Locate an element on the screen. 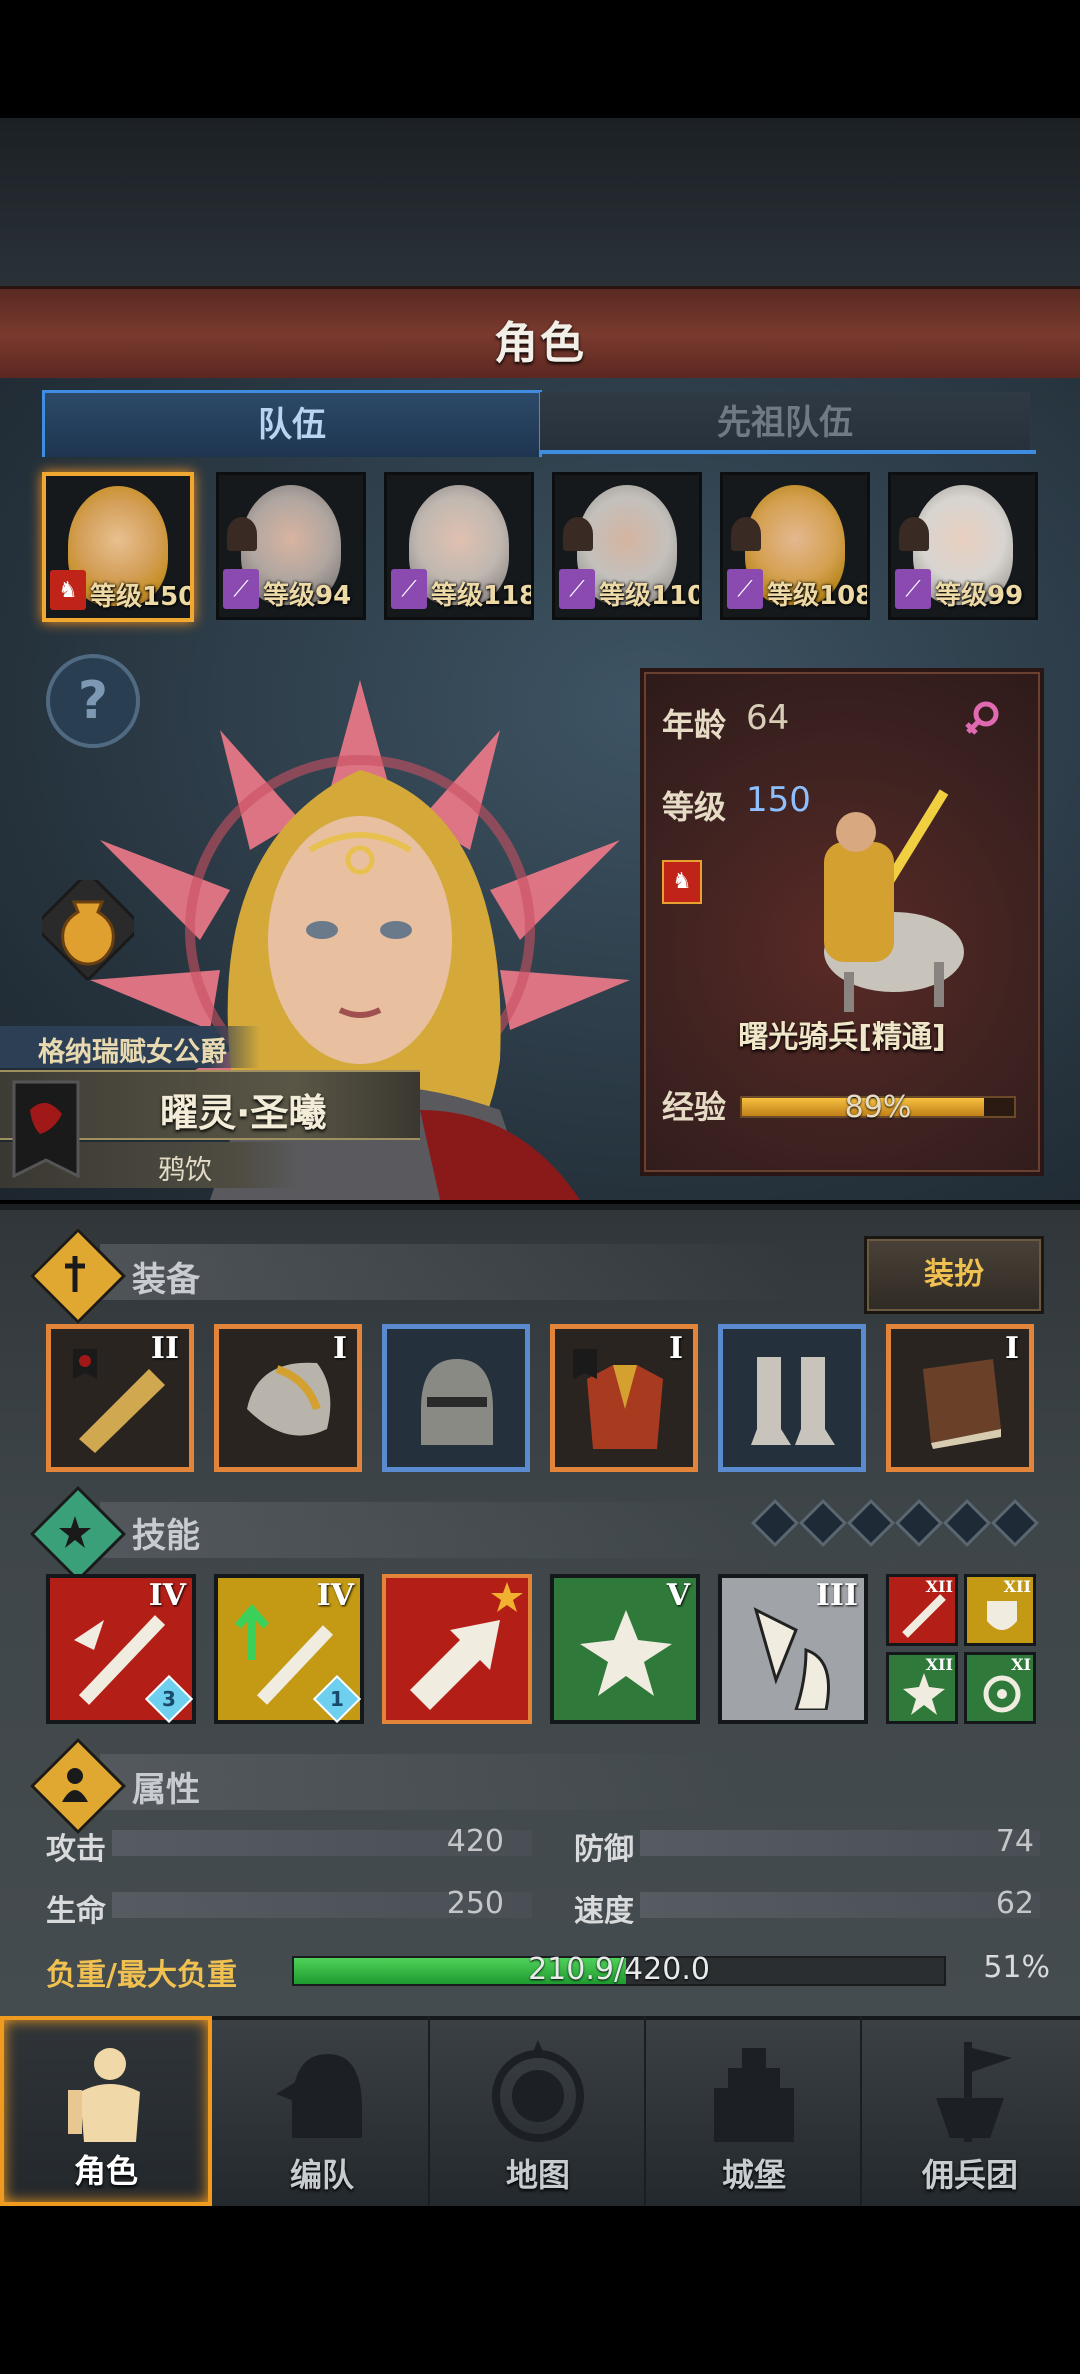 This screenshot has width=1080, height=2374. equipment-slot-trinket: I is located at coordinates (960, 1398).